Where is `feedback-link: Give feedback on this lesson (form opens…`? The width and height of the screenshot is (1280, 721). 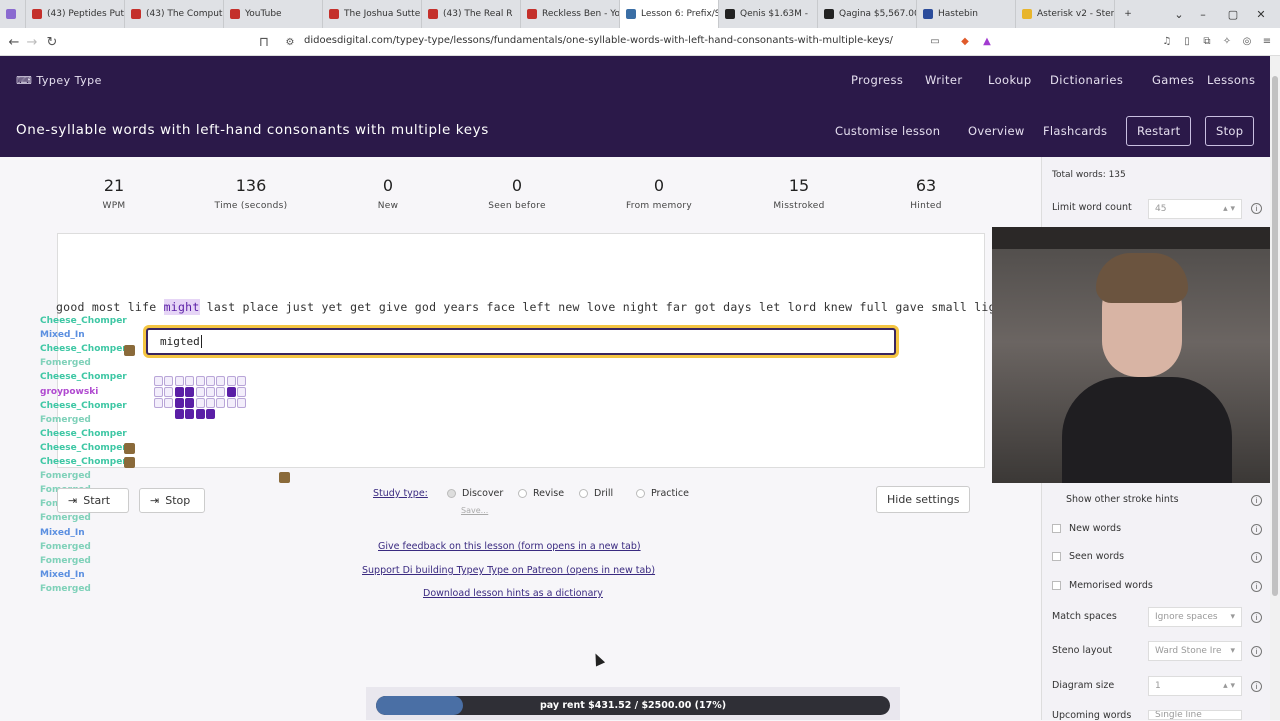 feedback-link: Give feedback on this lesson (form opens… is located at coordinates (509, 546).